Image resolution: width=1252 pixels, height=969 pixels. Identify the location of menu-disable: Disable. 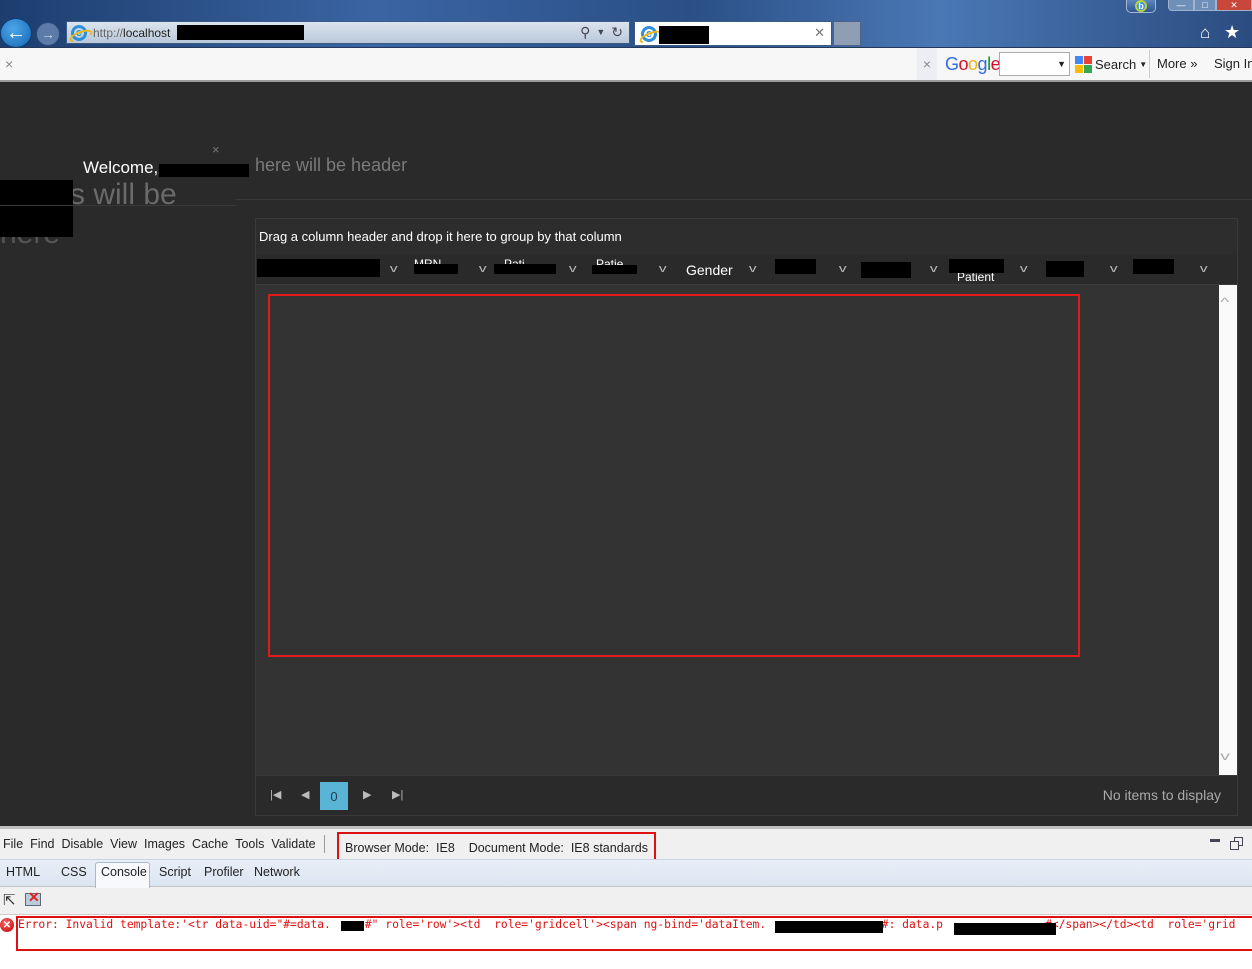
(82, 844).